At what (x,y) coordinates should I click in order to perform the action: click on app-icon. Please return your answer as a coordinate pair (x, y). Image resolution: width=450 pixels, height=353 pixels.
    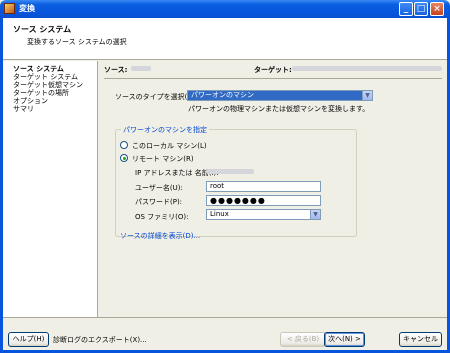
    Looking at the image, I should click on (9, 8).